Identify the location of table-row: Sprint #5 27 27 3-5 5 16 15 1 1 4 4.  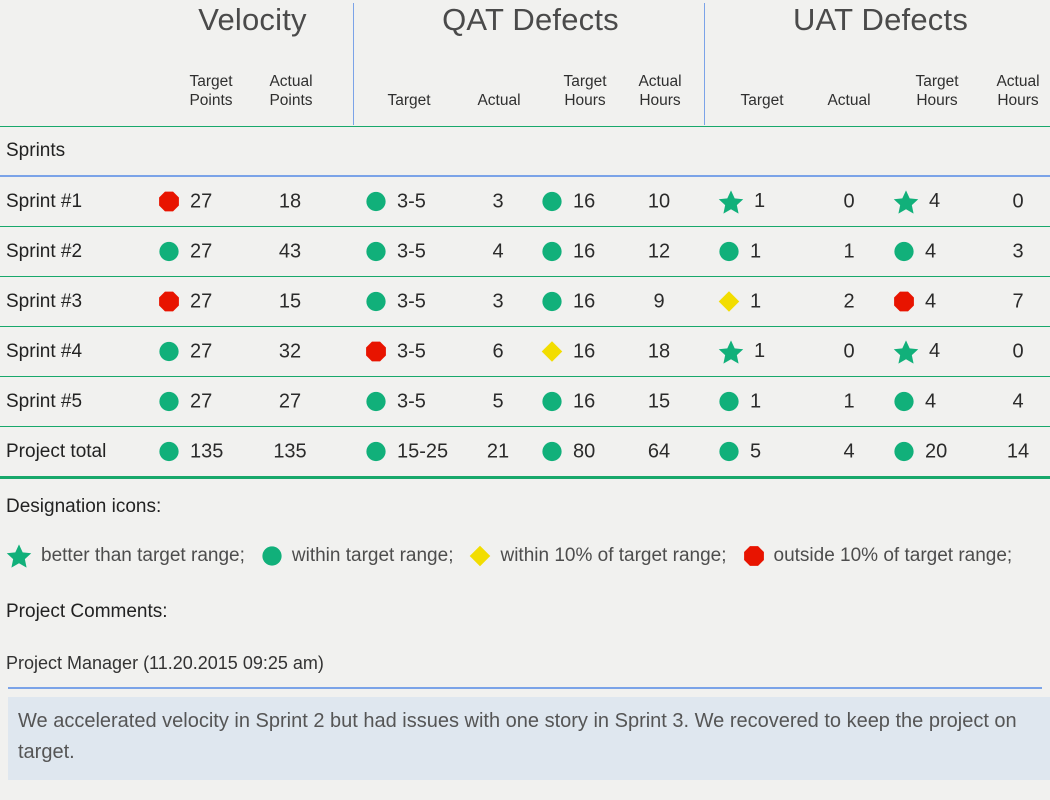
(525, 401).